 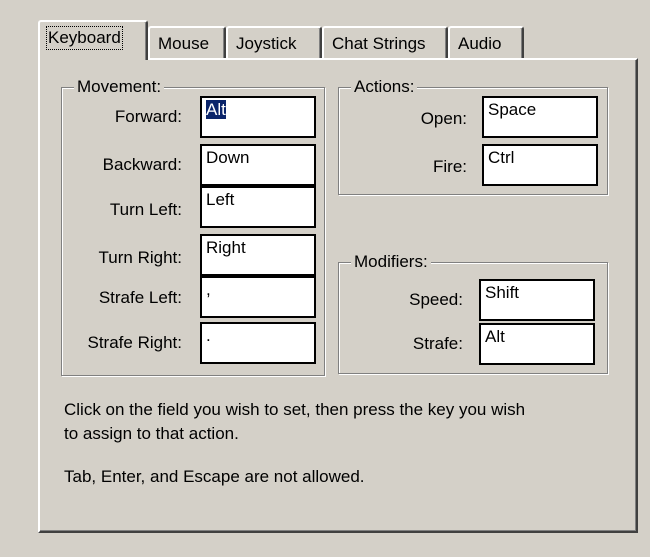 I want to click on help-text-restriction: Tab, Enter, and Escape are not allowed., so click(x=214, y=476).